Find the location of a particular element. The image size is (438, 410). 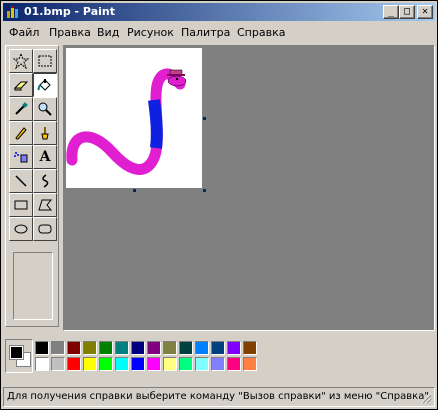

close-button: ✕ is located at coordinates (425, 12).